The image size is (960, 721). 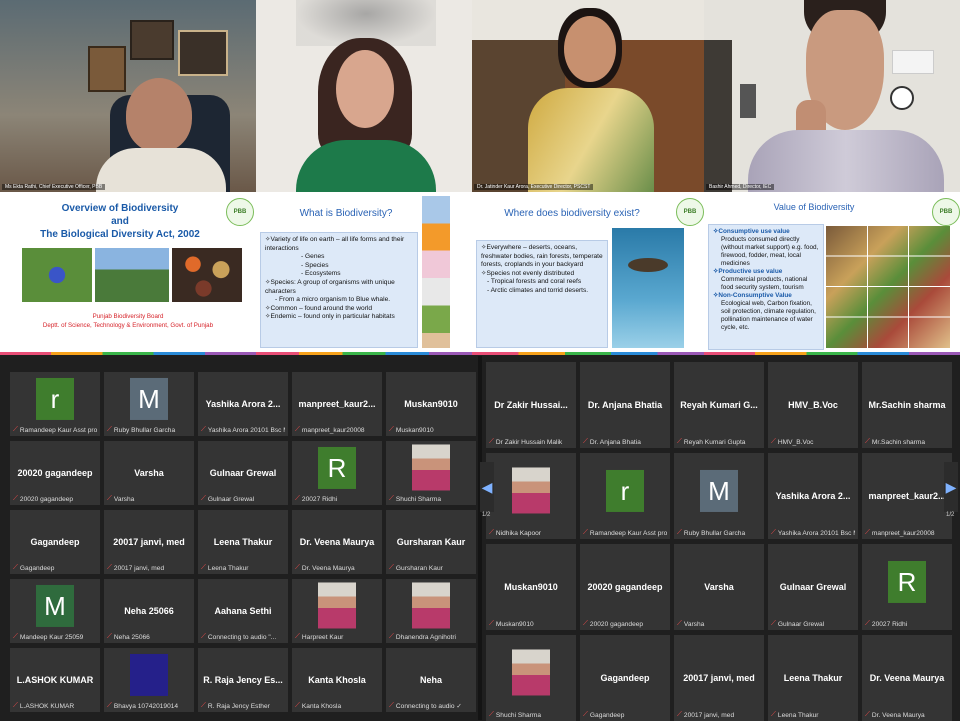 I want to click on participant-name: 20020 gagandeep, so click(x=55, y=473).